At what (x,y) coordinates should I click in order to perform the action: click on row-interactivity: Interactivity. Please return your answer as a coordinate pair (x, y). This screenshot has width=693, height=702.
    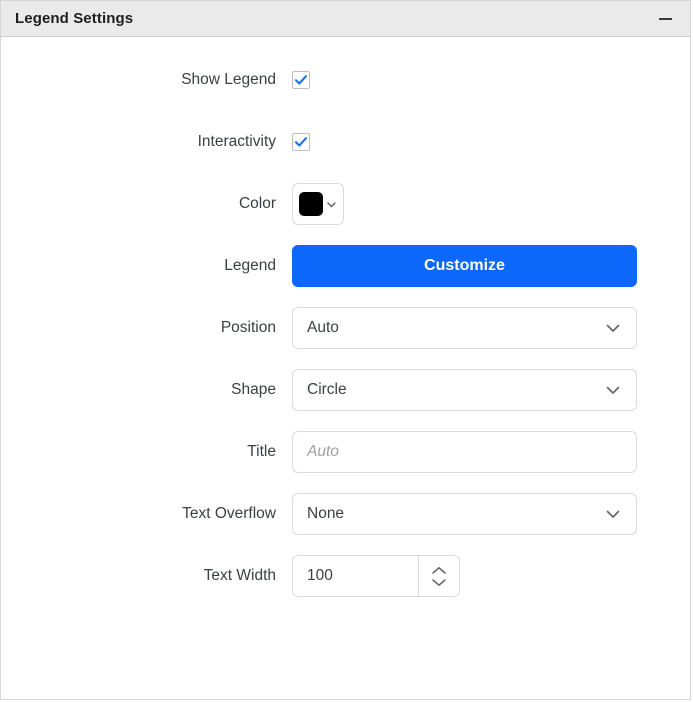
    Looking at the image, I should click on (345, 142).